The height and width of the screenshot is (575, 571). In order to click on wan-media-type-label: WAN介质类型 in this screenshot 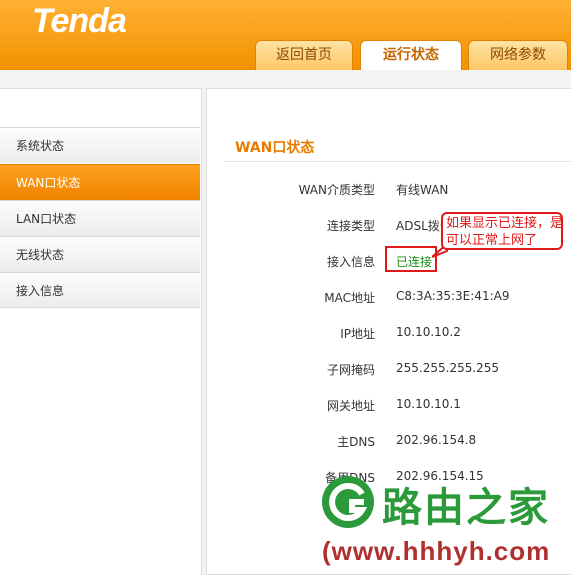, I will do `click(336, 190)`.